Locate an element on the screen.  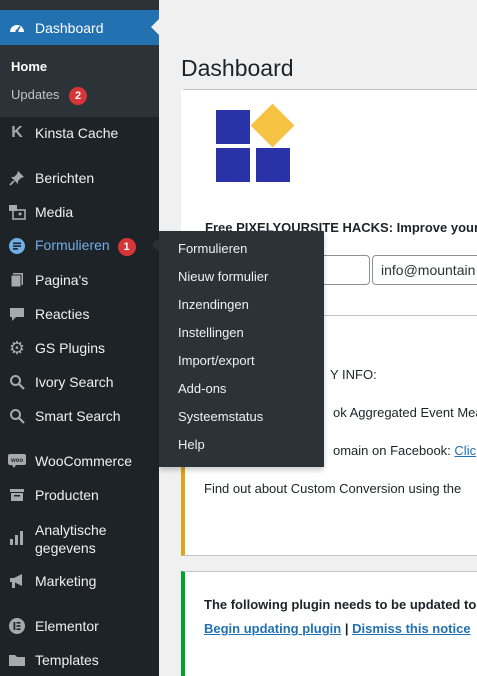
sidebar-item-analytische-gegevens: Analytische gegevens is located at coordinates (79, 538).